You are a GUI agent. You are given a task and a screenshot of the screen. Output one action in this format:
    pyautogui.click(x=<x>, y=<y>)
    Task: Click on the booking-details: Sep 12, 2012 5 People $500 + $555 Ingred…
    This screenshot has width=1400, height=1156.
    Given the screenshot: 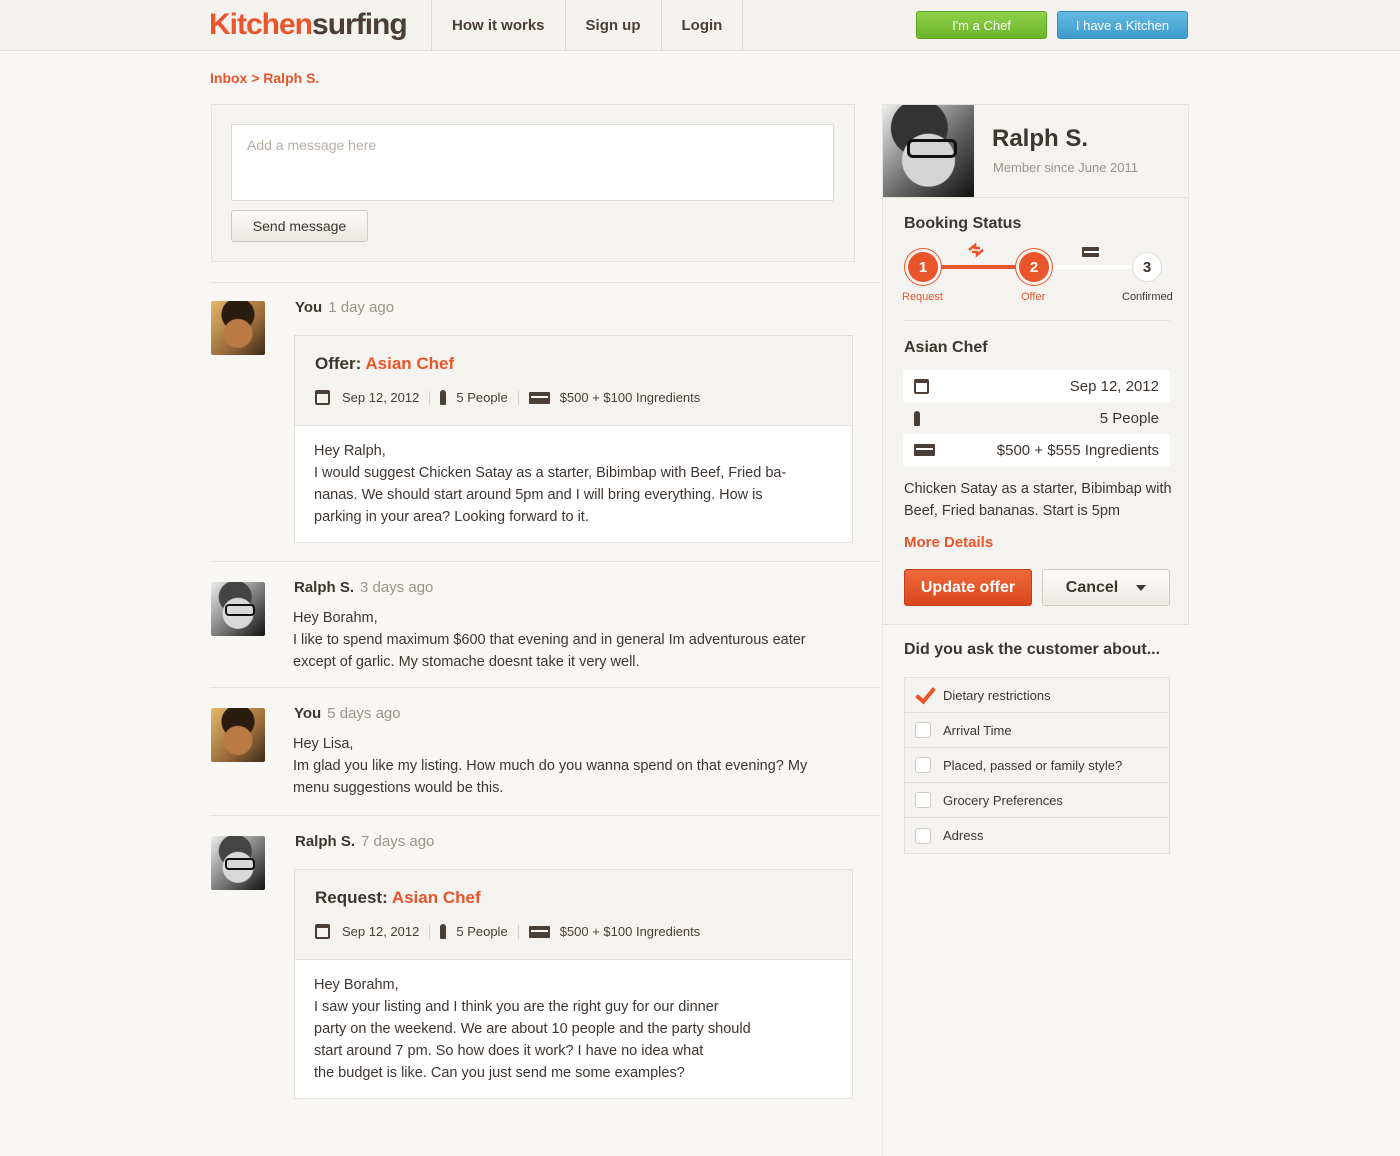 What is the action you would take?
    pyautogui.click(x=1036, y=418)
    